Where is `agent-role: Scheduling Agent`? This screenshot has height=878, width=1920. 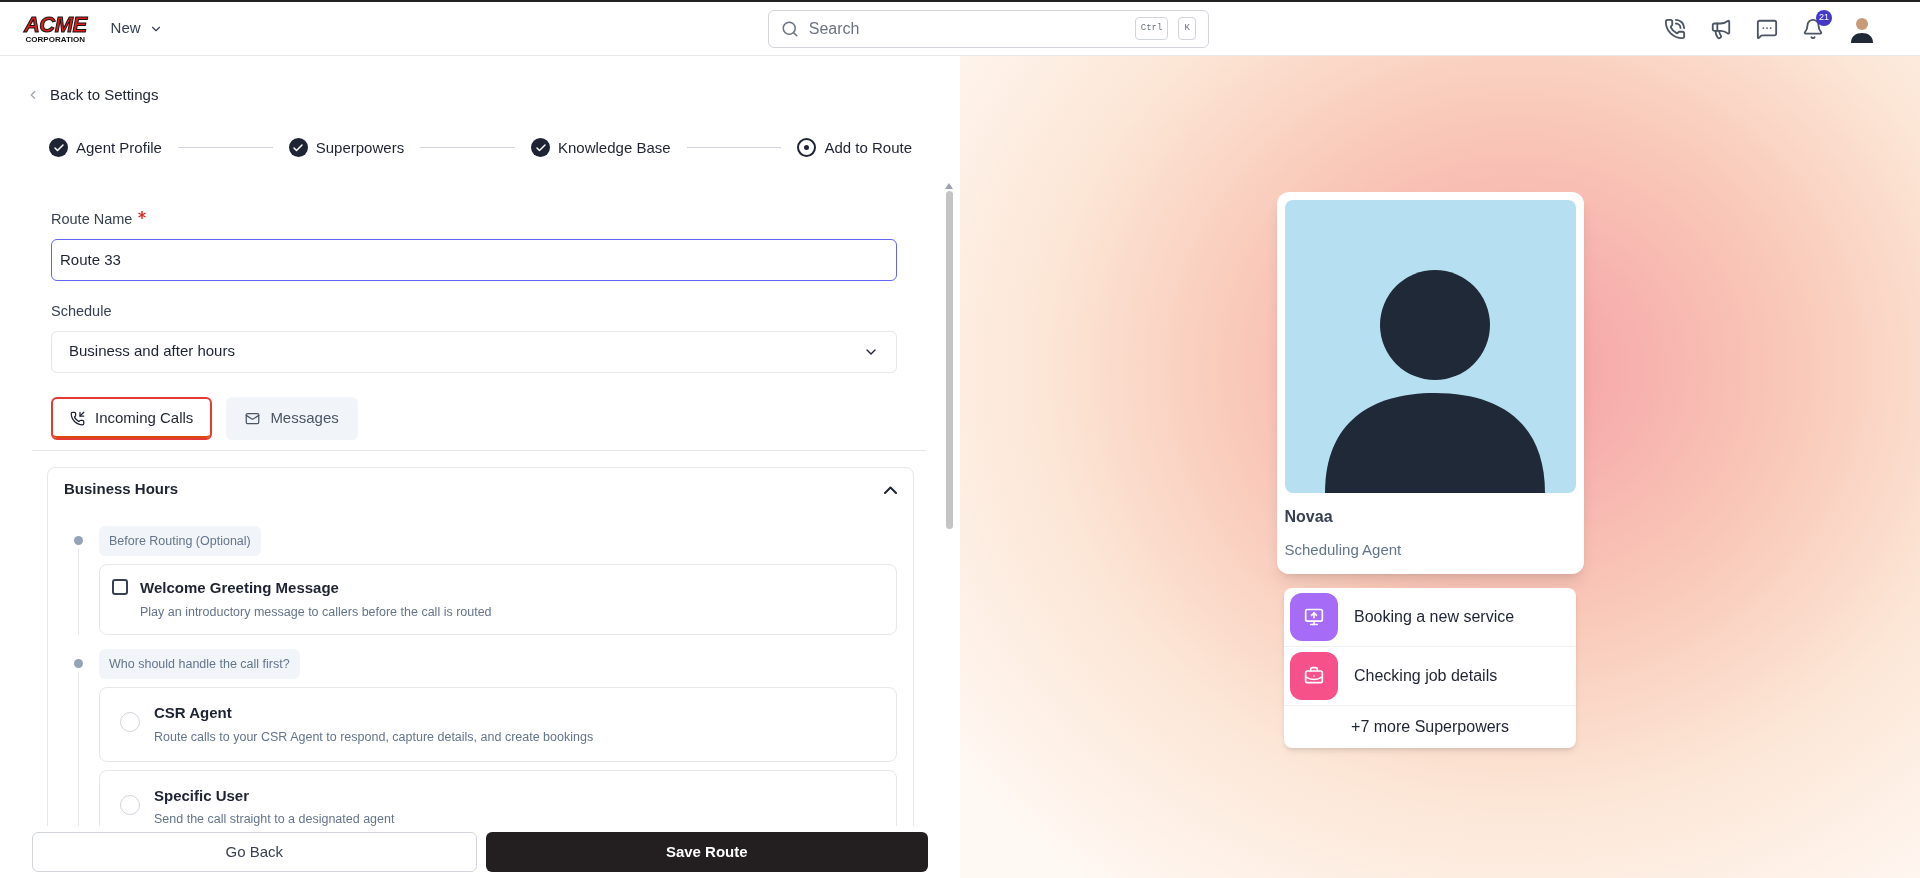 agent-role: Scheduling Agent is located at coordinates (1343, 550).